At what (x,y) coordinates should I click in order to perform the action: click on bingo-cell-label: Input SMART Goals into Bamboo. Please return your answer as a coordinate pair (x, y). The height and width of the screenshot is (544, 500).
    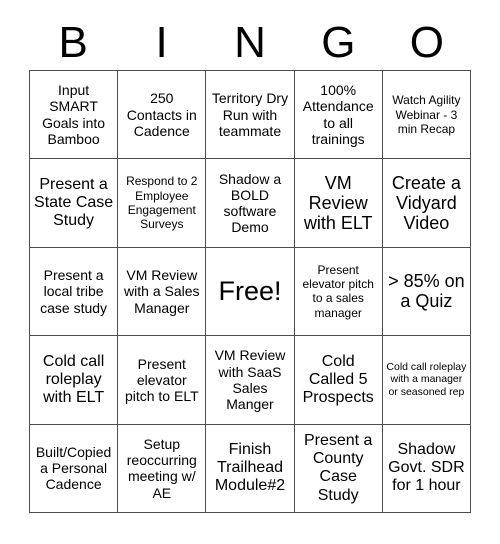
    Looking at the image, I should click on (74, 114).